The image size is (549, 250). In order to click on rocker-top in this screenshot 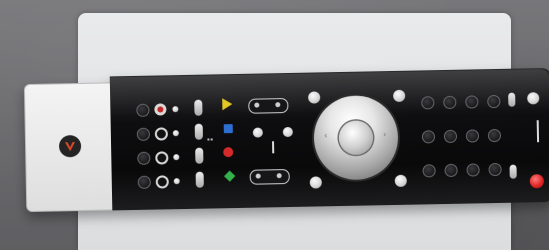, I will do `click(268, 106)`.